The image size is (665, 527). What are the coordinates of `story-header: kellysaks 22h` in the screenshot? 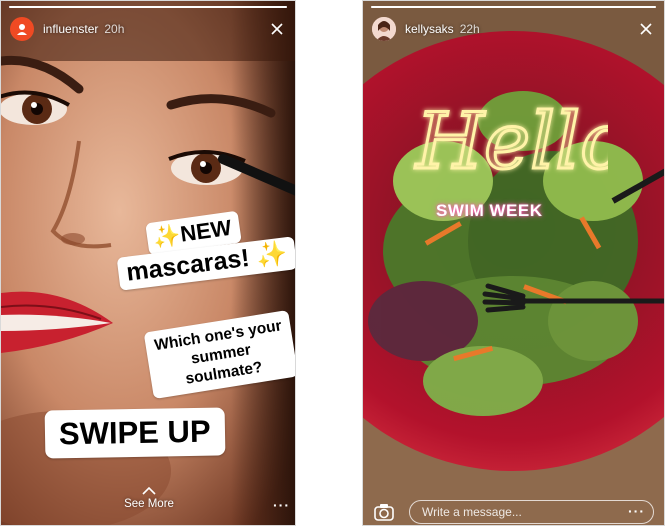 It's located at (513, 29).